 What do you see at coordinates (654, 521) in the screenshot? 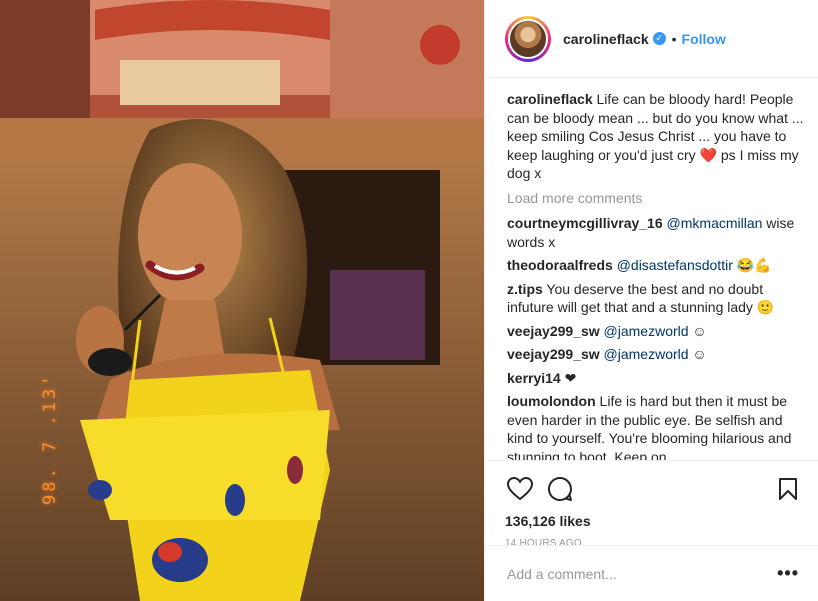
I see `likes-count: 136,126 likes` at bounding box center [654, 521].